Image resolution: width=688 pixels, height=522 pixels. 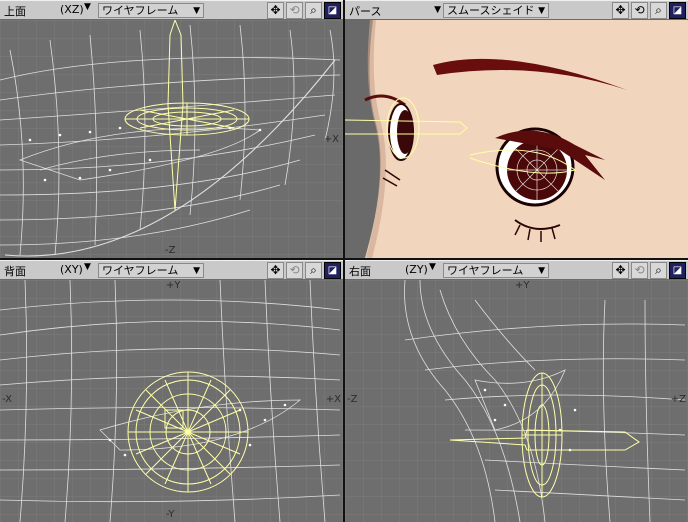 I want to click on viewport-header: 上面 (XZ) ▼ ワイヤフレーム ▼ ✥ ⟲ ⌕ ◪, so click(x=171, y=10).